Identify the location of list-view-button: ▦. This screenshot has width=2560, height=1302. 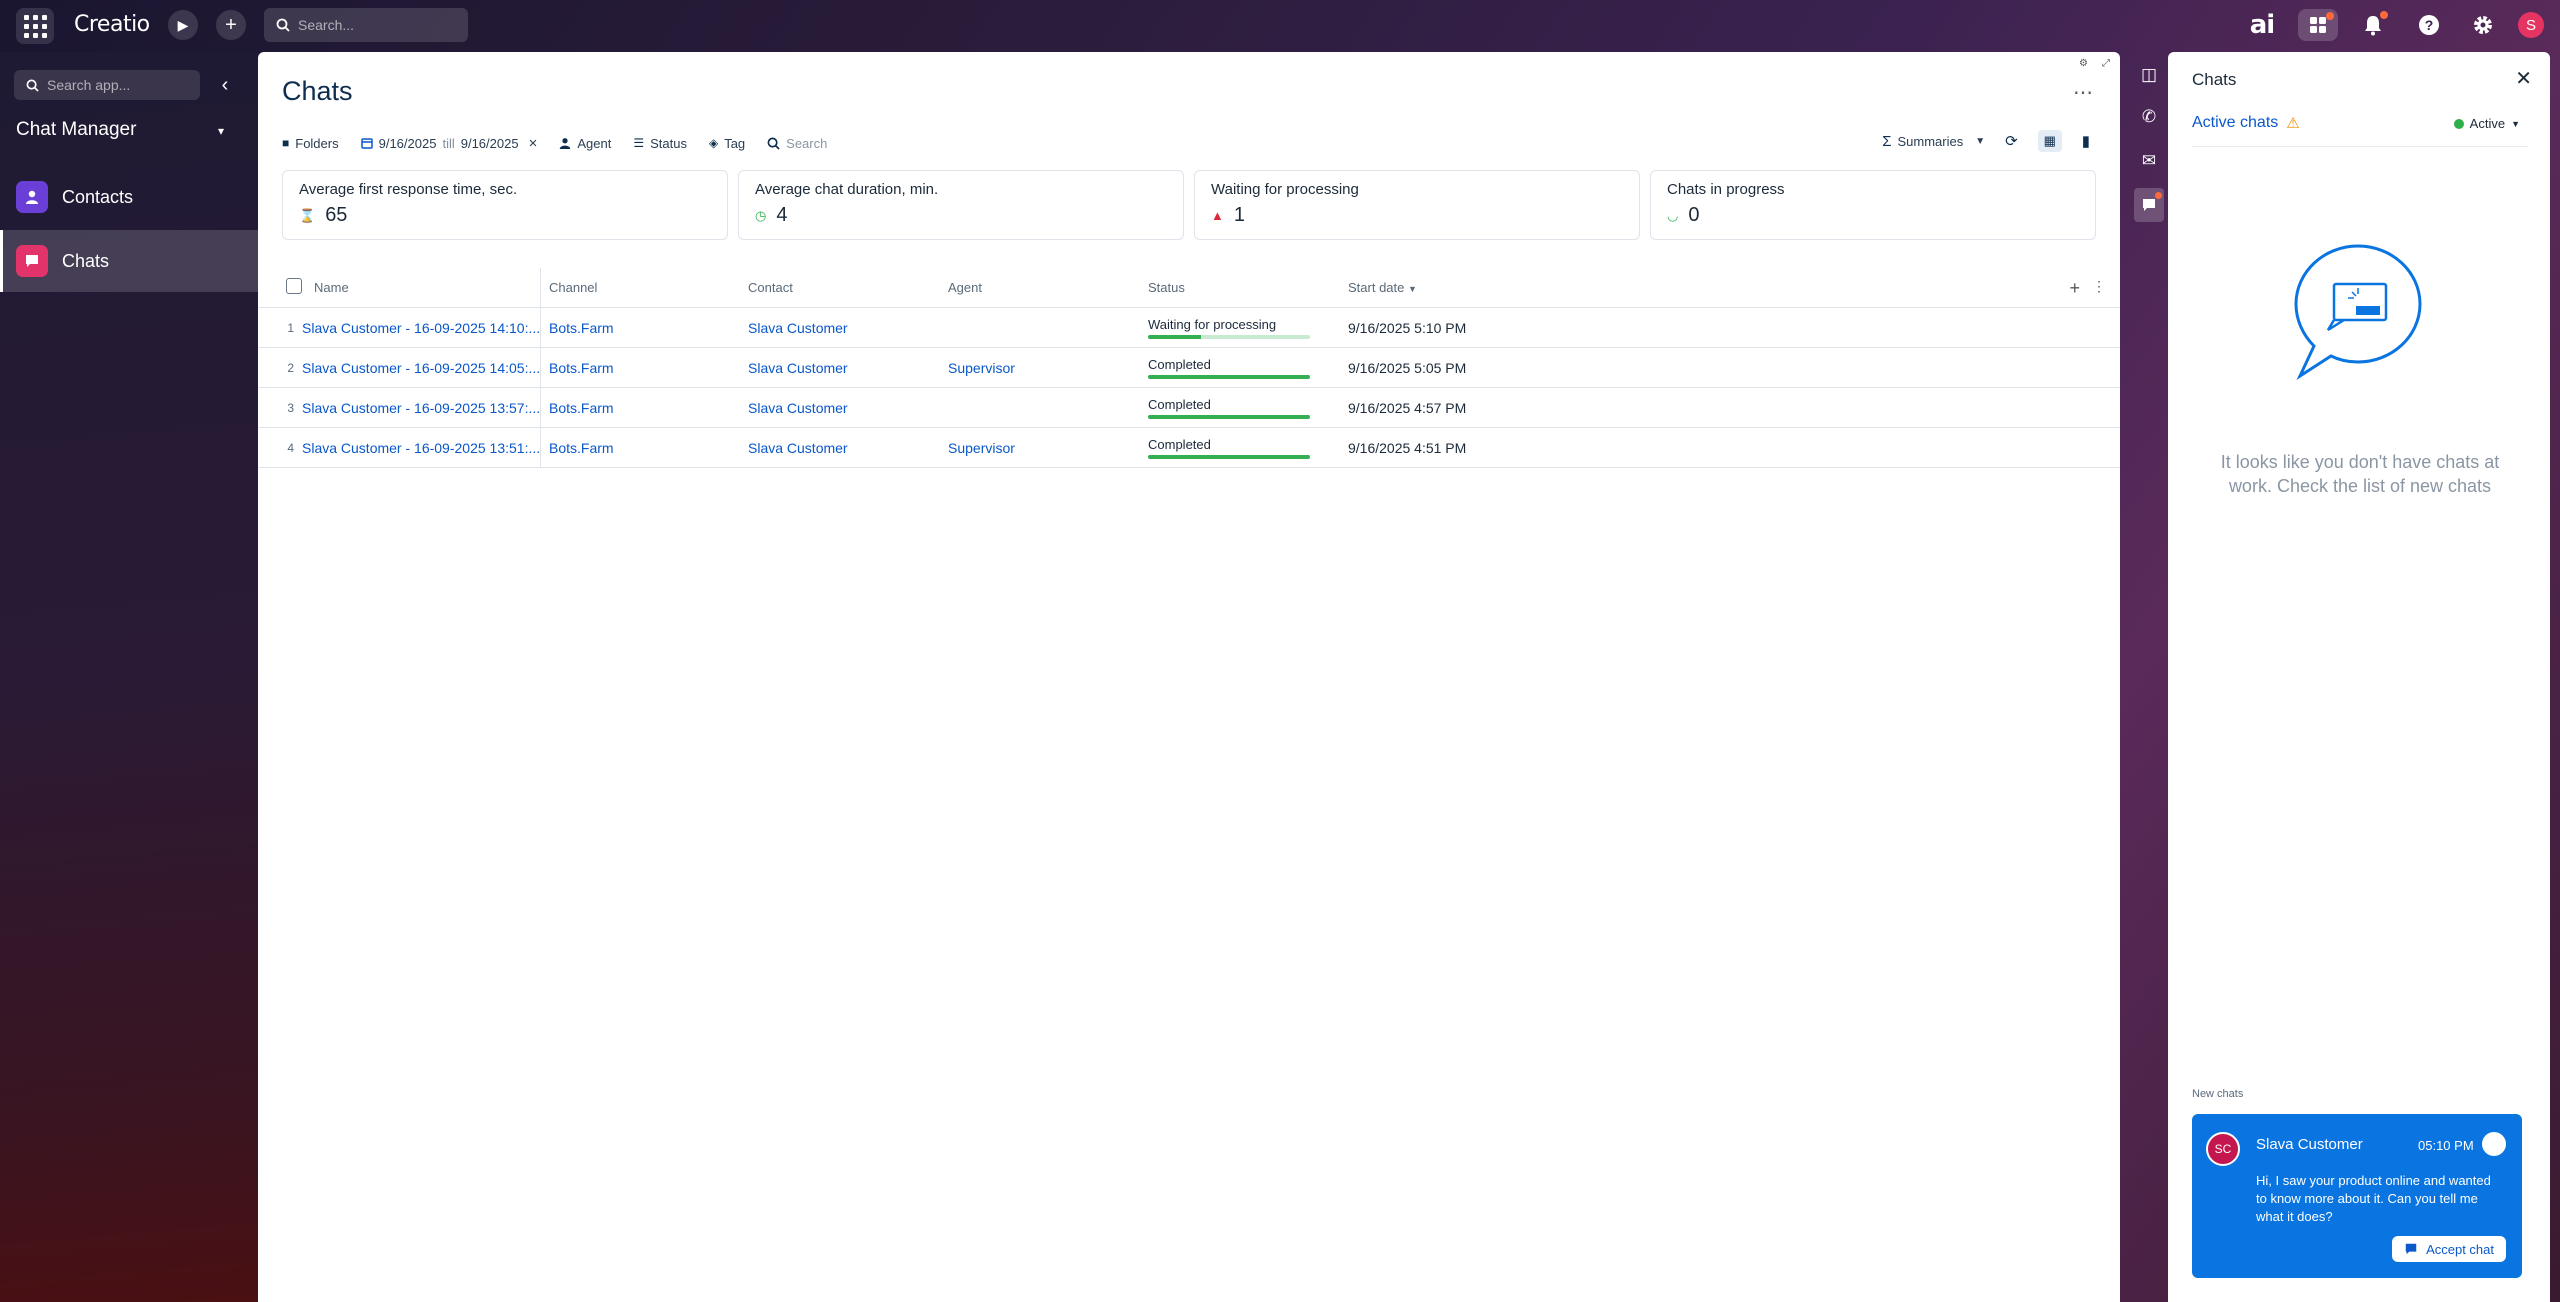
(2049, 141).